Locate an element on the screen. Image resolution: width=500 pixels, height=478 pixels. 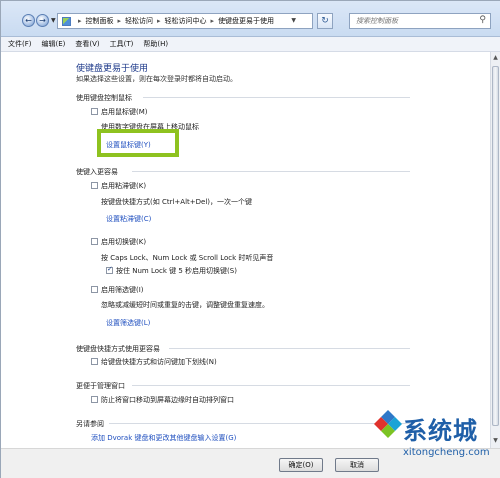
setup-filter-keys-link: 设置筛选键(L) is located at coordinates (128, 323).